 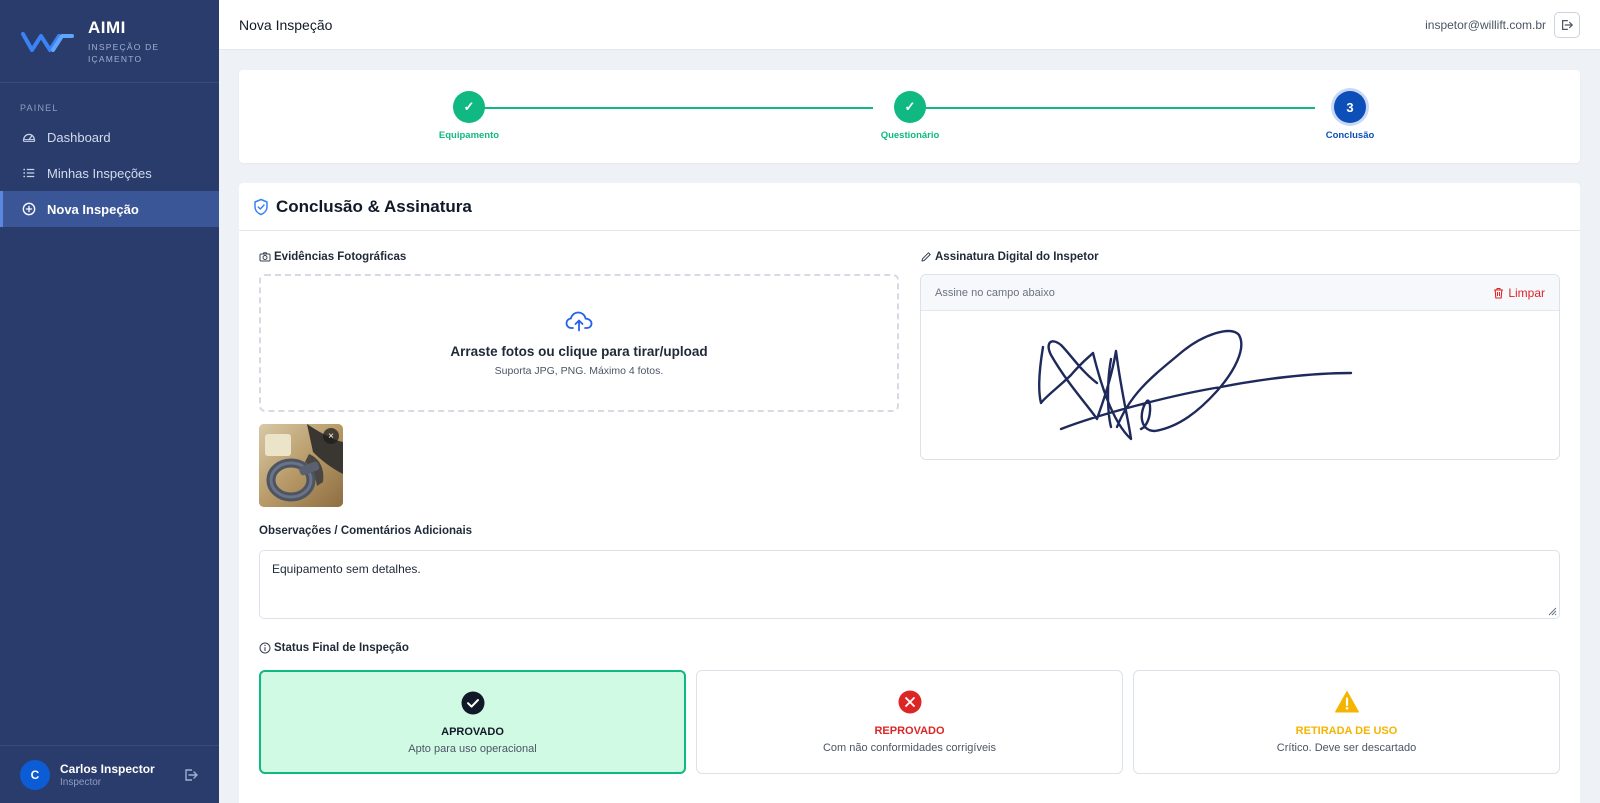 I want to click on signature-canvas, so click(x=1240, y=385).